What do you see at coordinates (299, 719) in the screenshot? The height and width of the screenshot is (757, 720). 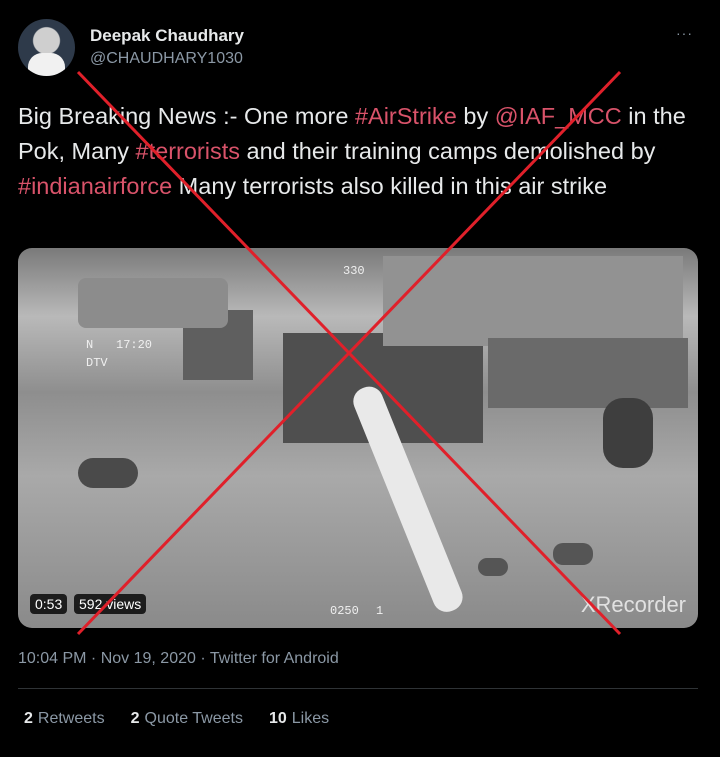 I see `likes-stat: 10 Likes` at bounding box center [299, 719].